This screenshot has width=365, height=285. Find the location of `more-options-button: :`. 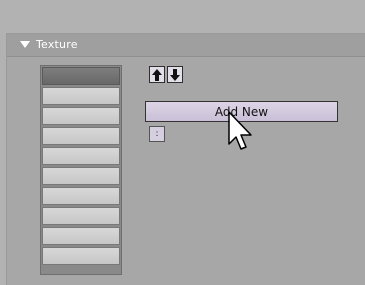

more-options-button: : is located at coordinates (157, 134).